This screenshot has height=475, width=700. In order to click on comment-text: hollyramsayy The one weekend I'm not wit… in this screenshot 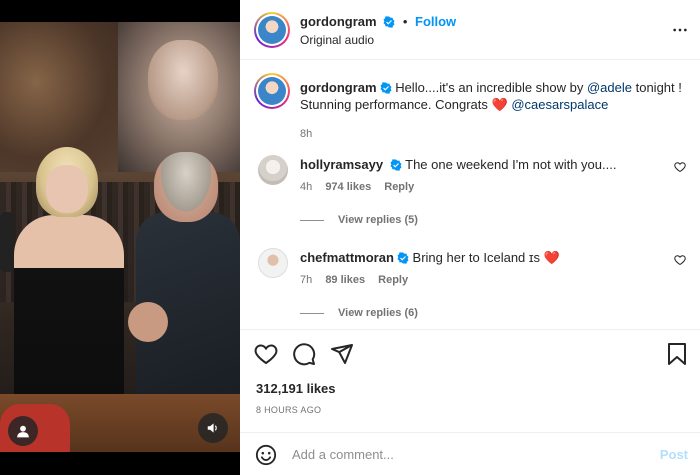, I will do `click(458, 164)`.